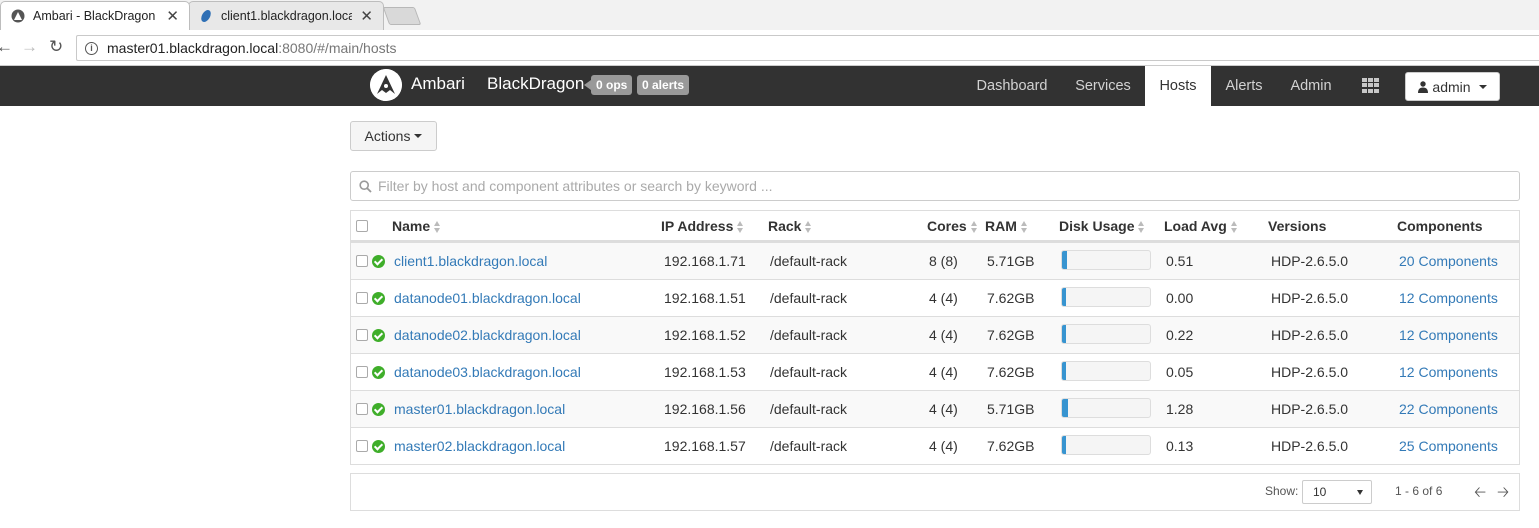 This screenshot has width=1539, height=528. Describe the element at coordinates (1180, 261) in the screenshot. I see `host-load-avg: 0.51` at that location.